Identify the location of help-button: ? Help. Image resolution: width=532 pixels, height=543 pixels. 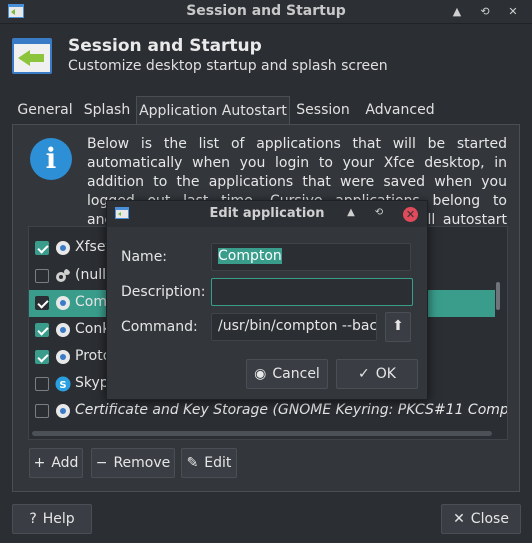
(52, 519).